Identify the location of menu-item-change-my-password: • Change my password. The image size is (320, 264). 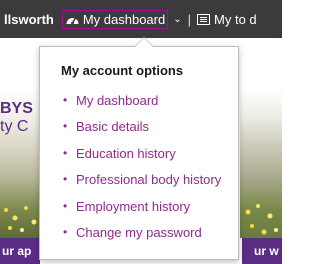
(142, 238).